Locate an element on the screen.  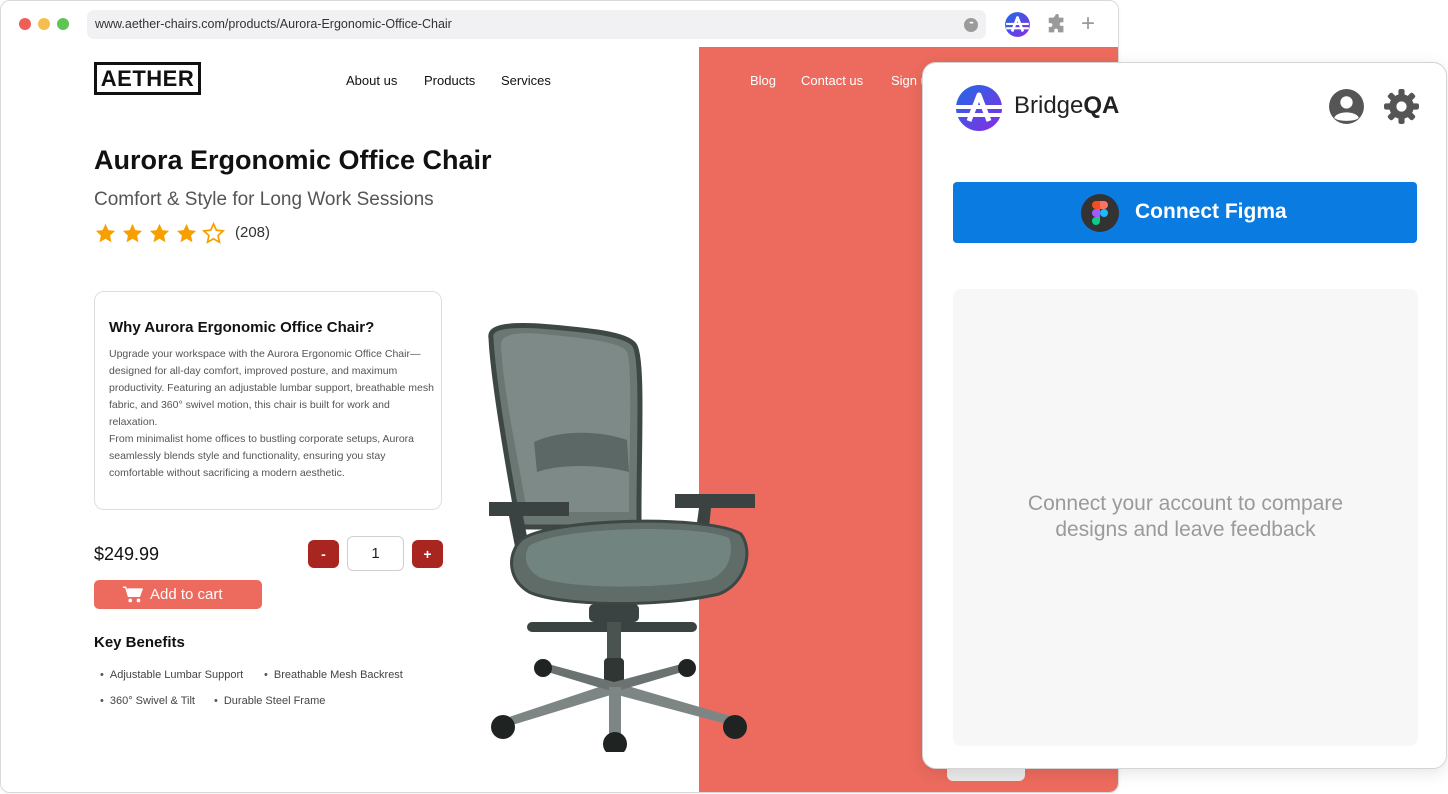
bridgeqa-extension-icon is located at coordinates (1017, 24).